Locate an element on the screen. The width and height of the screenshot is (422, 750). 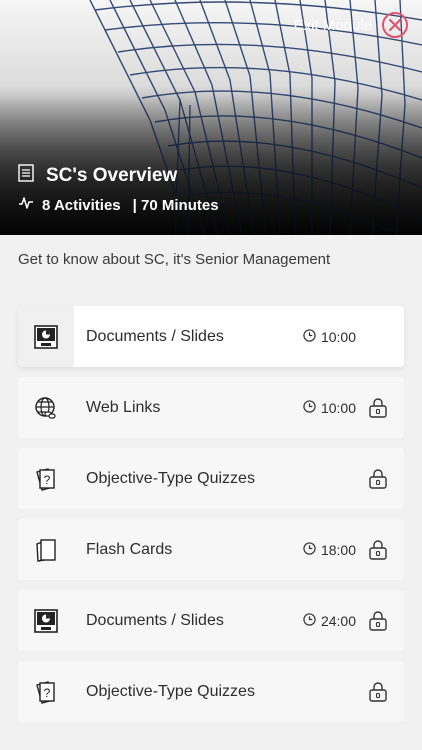
module-title-row: SC's Overview is located at coordinates (97, 175).